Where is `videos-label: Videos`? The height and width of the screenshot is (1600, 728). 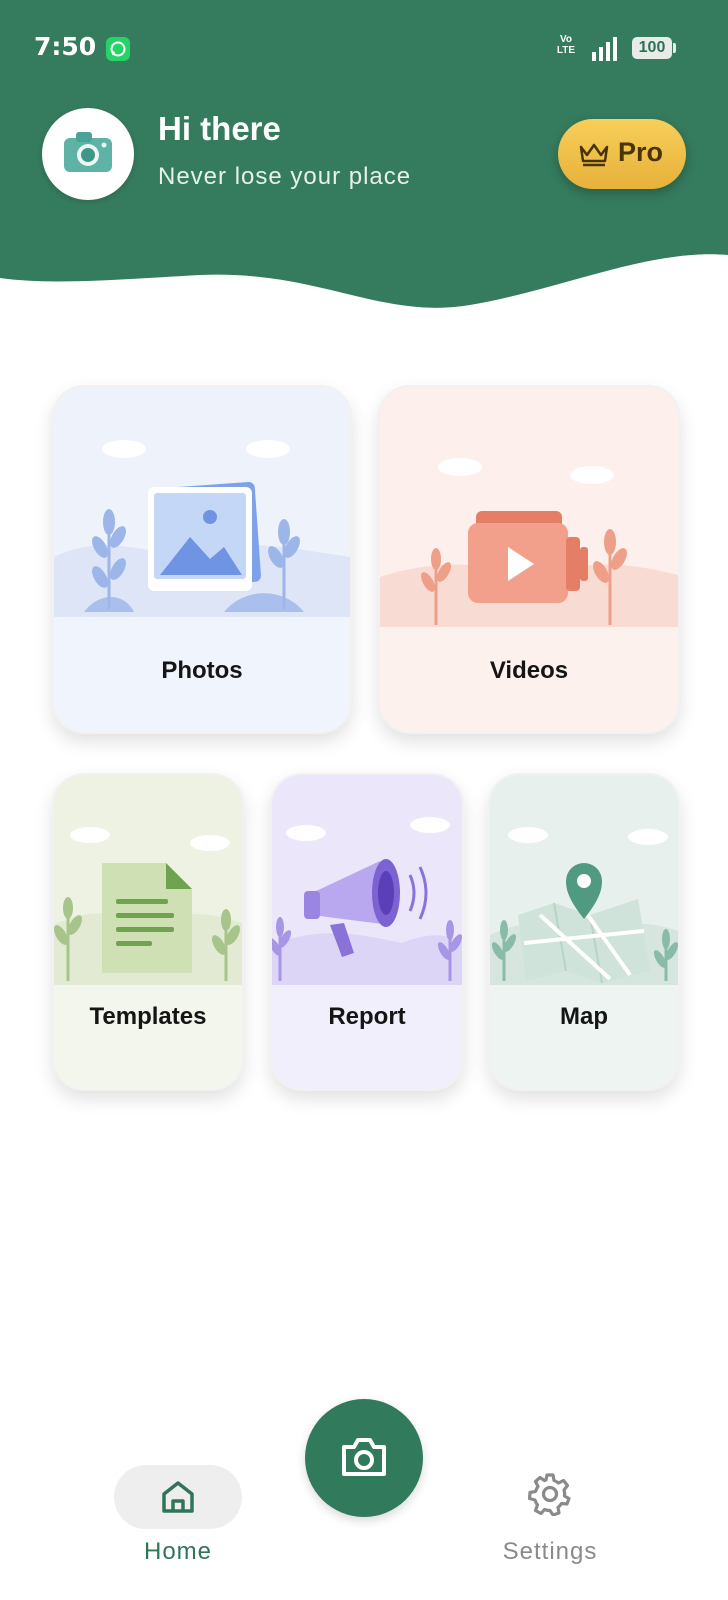 videos-label: Videos is located at coordinates (529, 670).